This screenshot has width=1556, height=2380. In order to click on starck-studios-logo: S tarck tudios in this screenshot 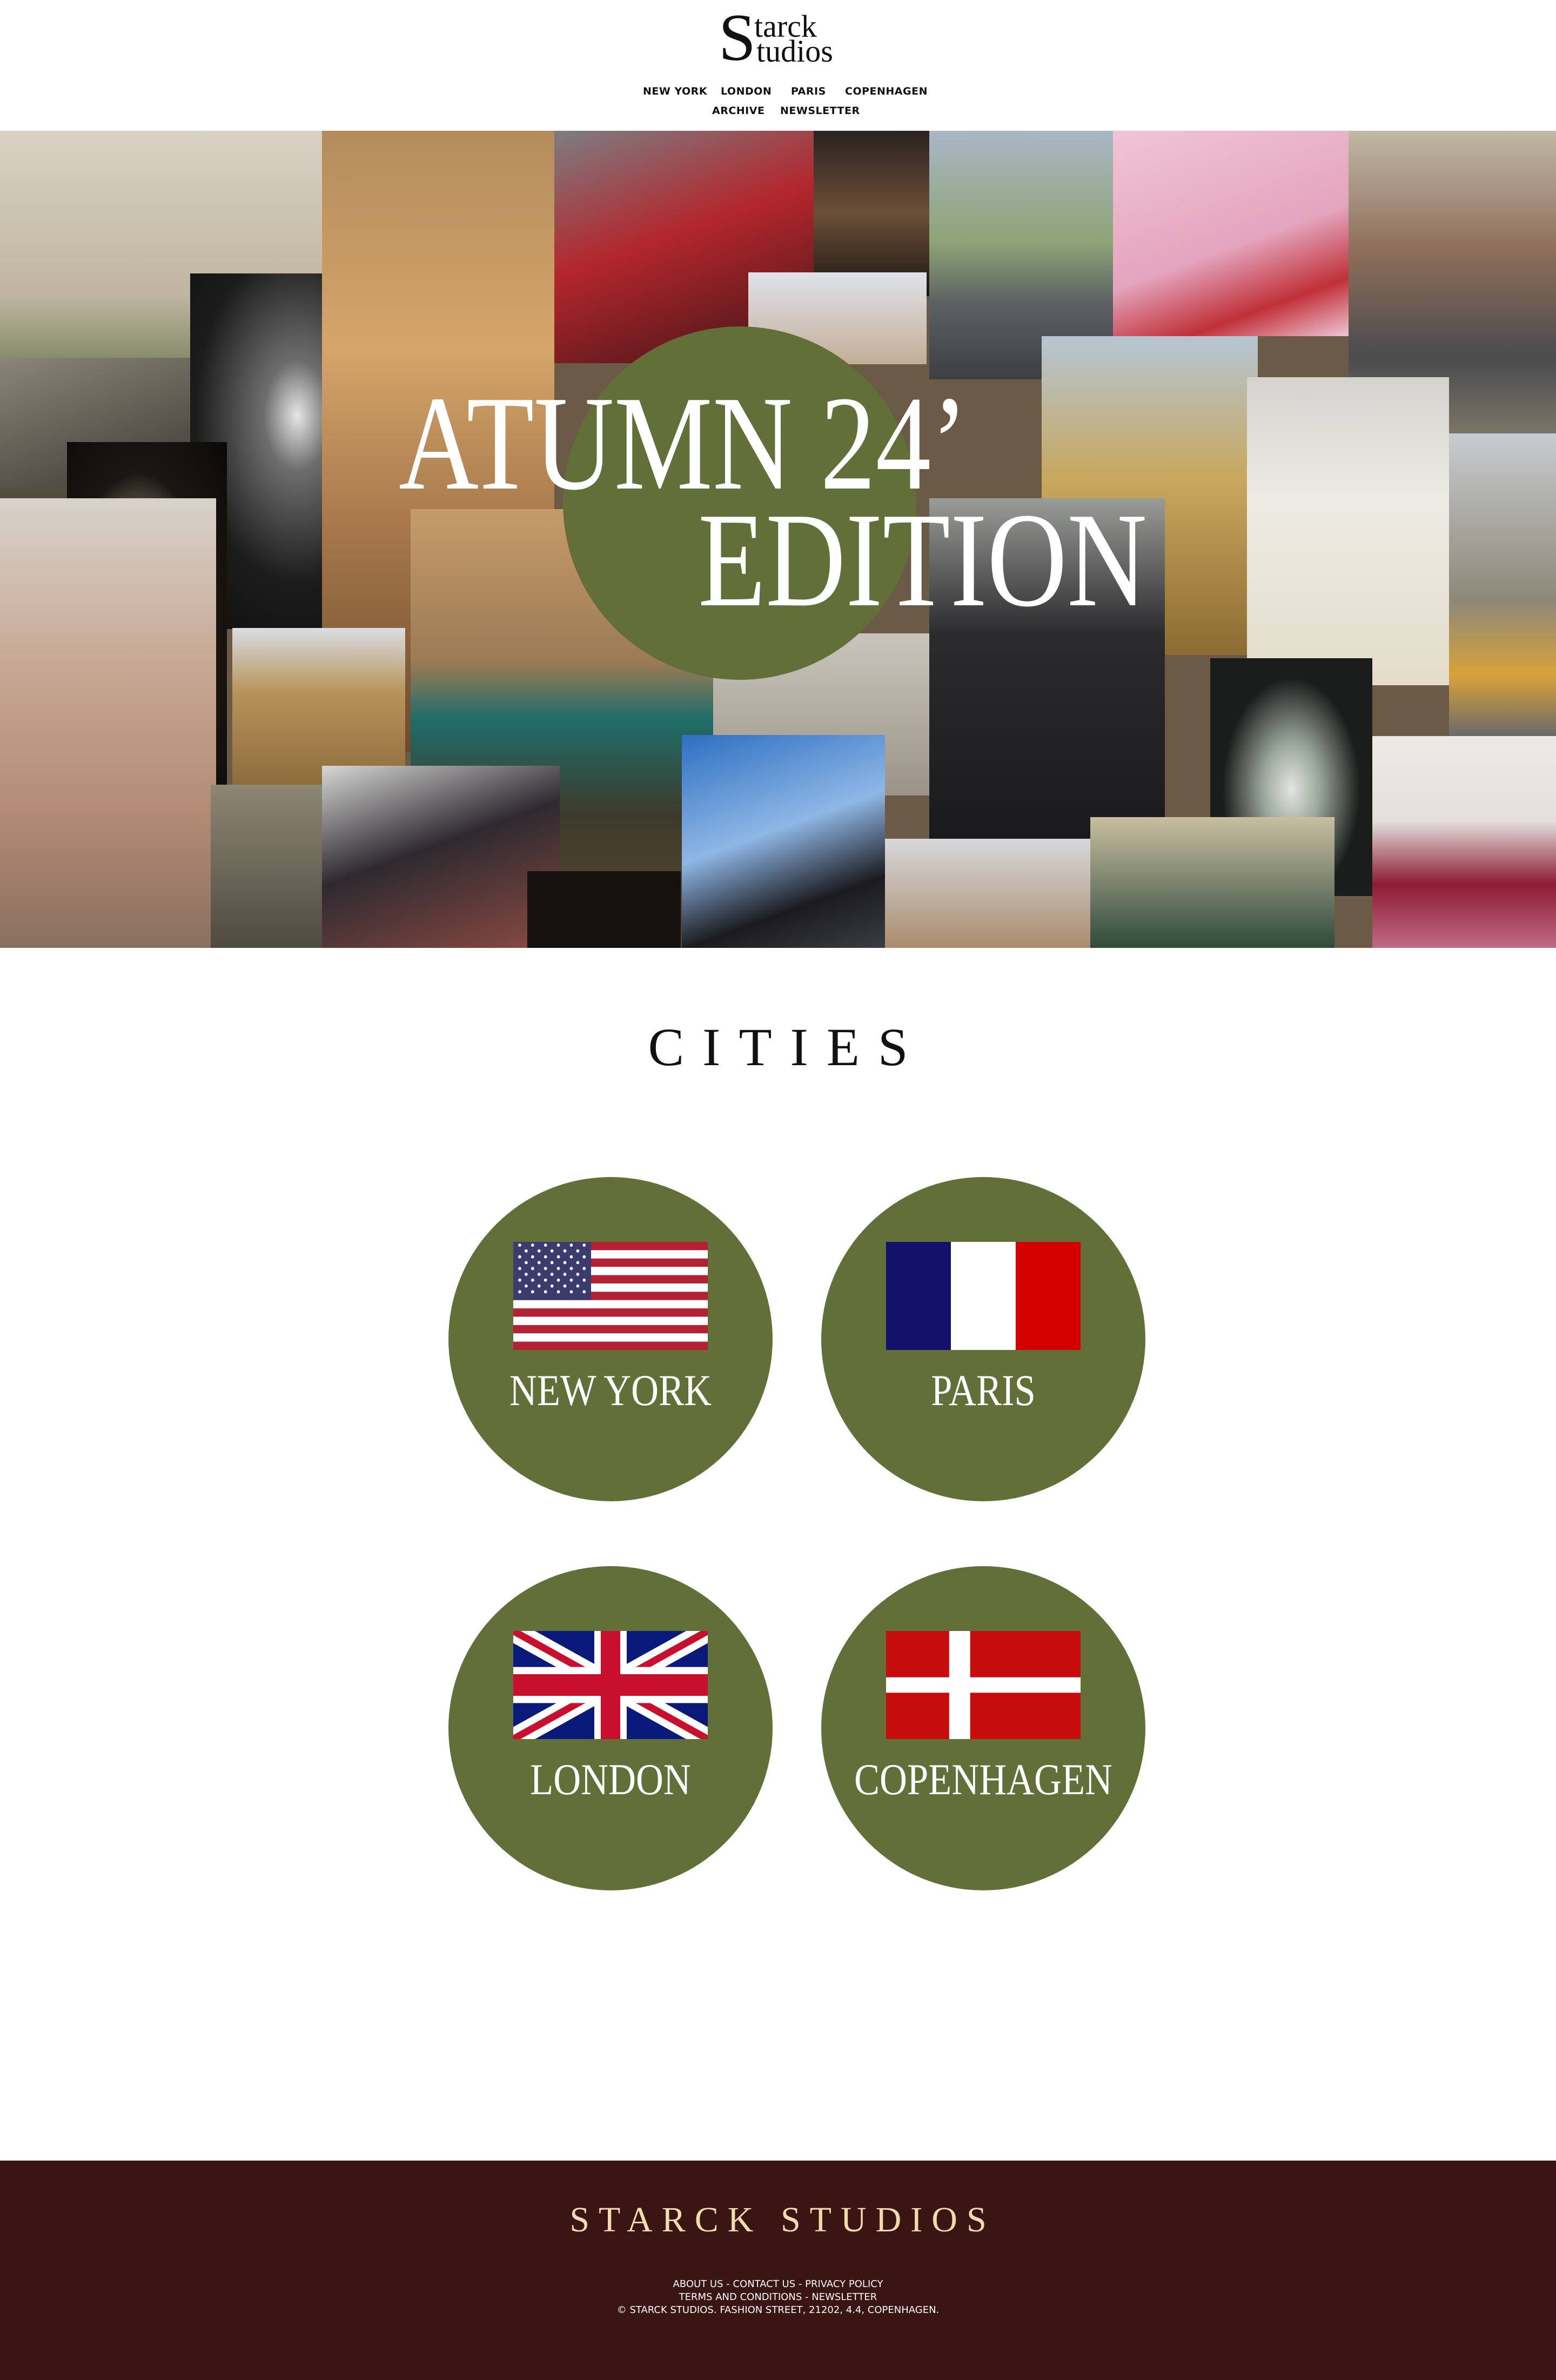, I will do `click(781, 37)`.